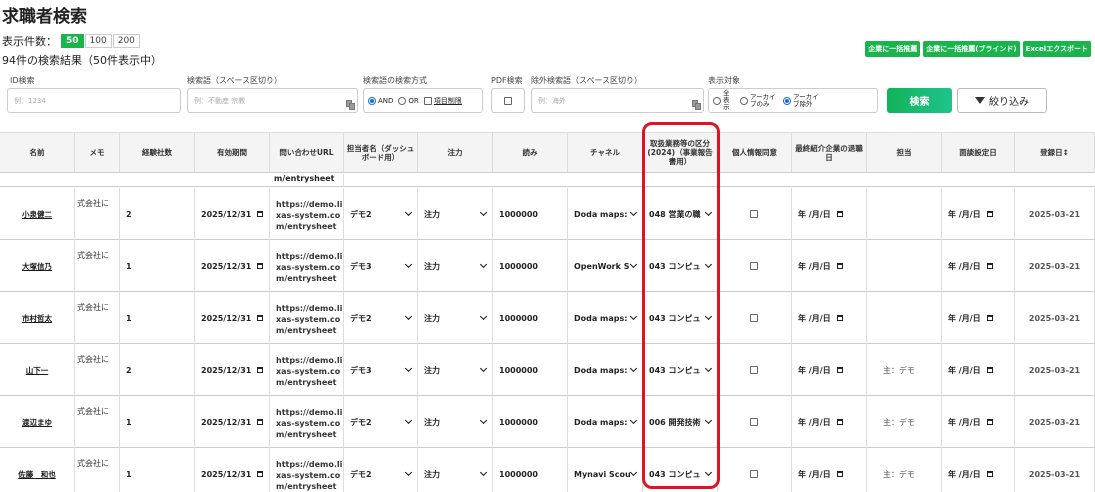 The height and width of the screenshot is (492, 1095). Describe the element at coordinates (971, 49) in the screenshot. I see `bulk-recommend-blind-button: 企業に一括推薦(ブラインド)` at that location.